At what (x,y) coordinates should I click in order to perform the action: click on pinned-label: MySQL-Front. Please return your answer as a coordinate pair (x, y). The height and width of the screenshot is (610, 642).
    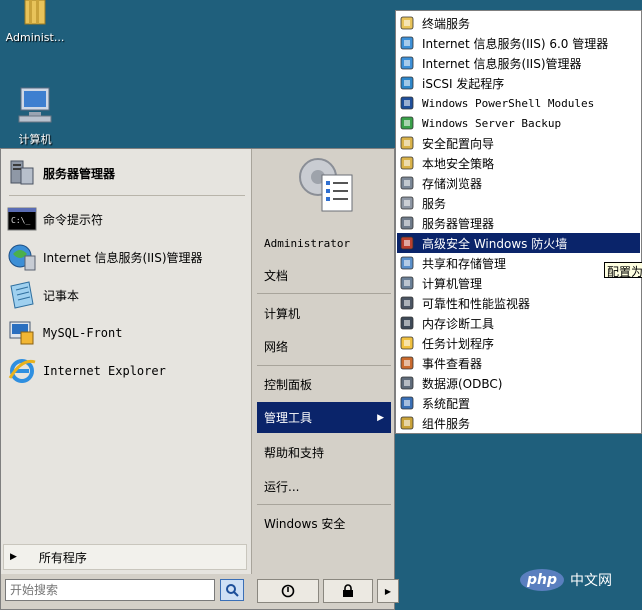
    Looking at the image, I should click on (83, 333).